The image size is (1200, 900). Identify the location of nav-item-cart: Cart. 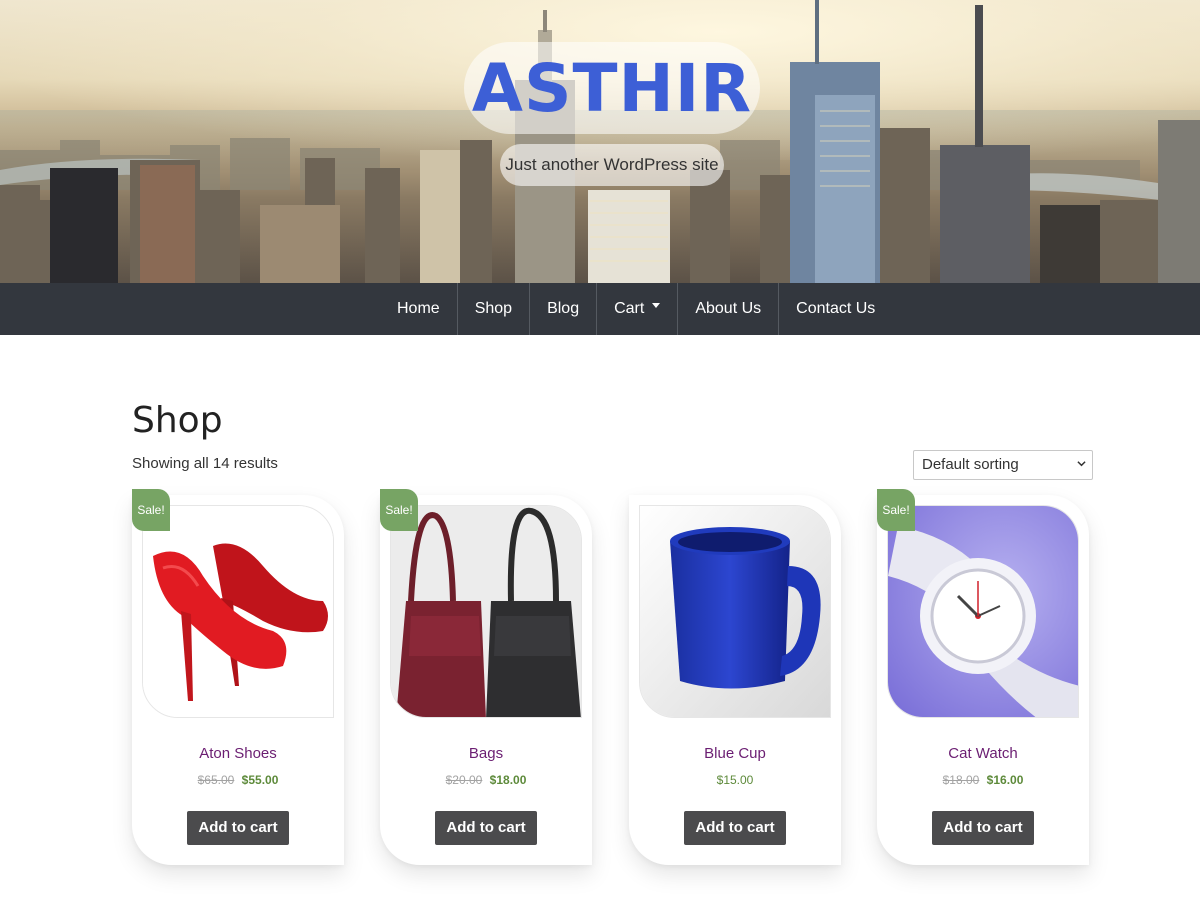
(638, 309).